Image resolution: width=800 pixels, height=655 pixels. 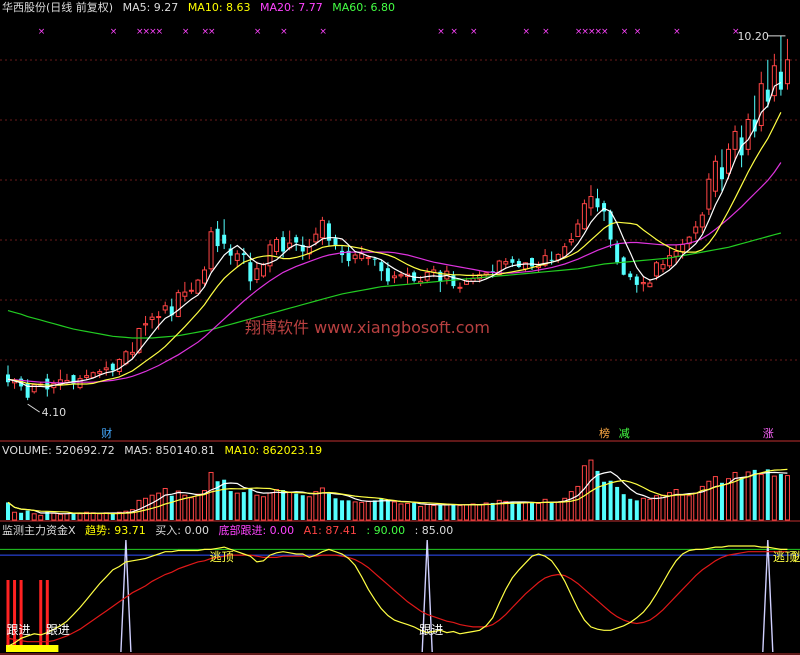 What do you see at coordinates (624, 433) in the screenshot?
I see `event-label: 减` at bounding box center [624, 433].